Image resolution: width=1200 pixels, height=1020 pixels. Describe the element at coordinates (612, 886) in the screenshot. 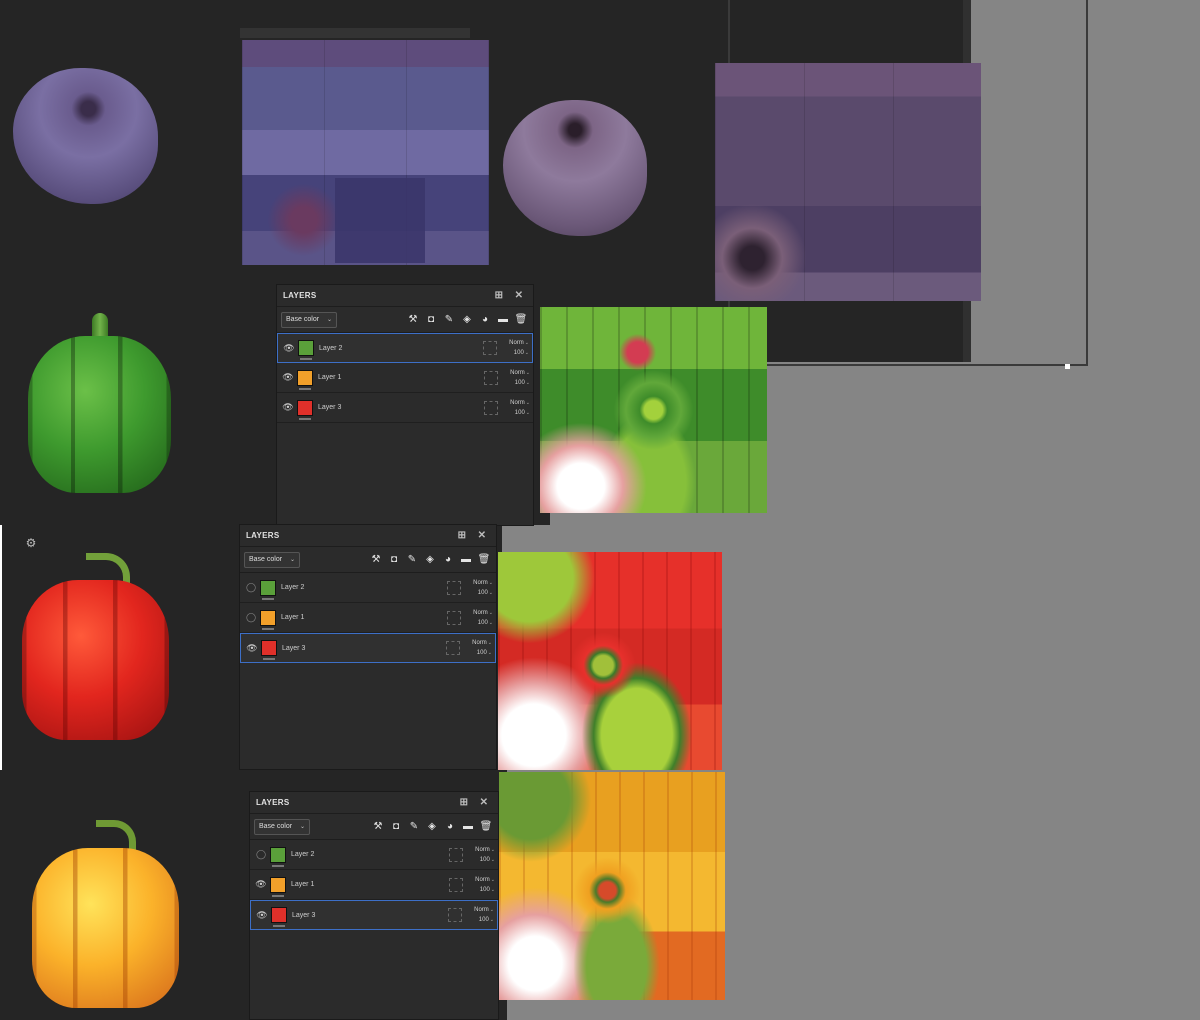

I see `yellow-pepper-texture` at that location.